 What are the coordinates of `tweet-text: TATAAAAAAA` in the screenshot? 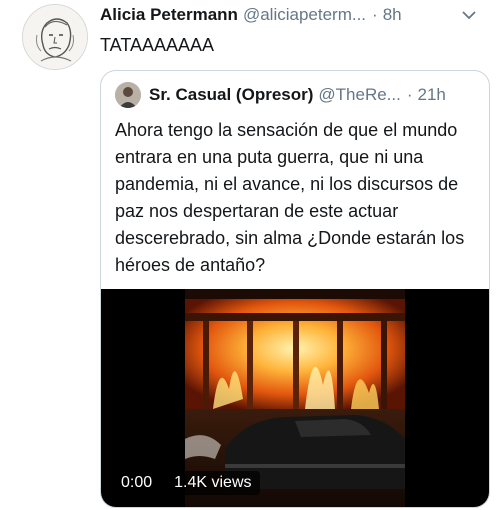 It's located at (157, 45).